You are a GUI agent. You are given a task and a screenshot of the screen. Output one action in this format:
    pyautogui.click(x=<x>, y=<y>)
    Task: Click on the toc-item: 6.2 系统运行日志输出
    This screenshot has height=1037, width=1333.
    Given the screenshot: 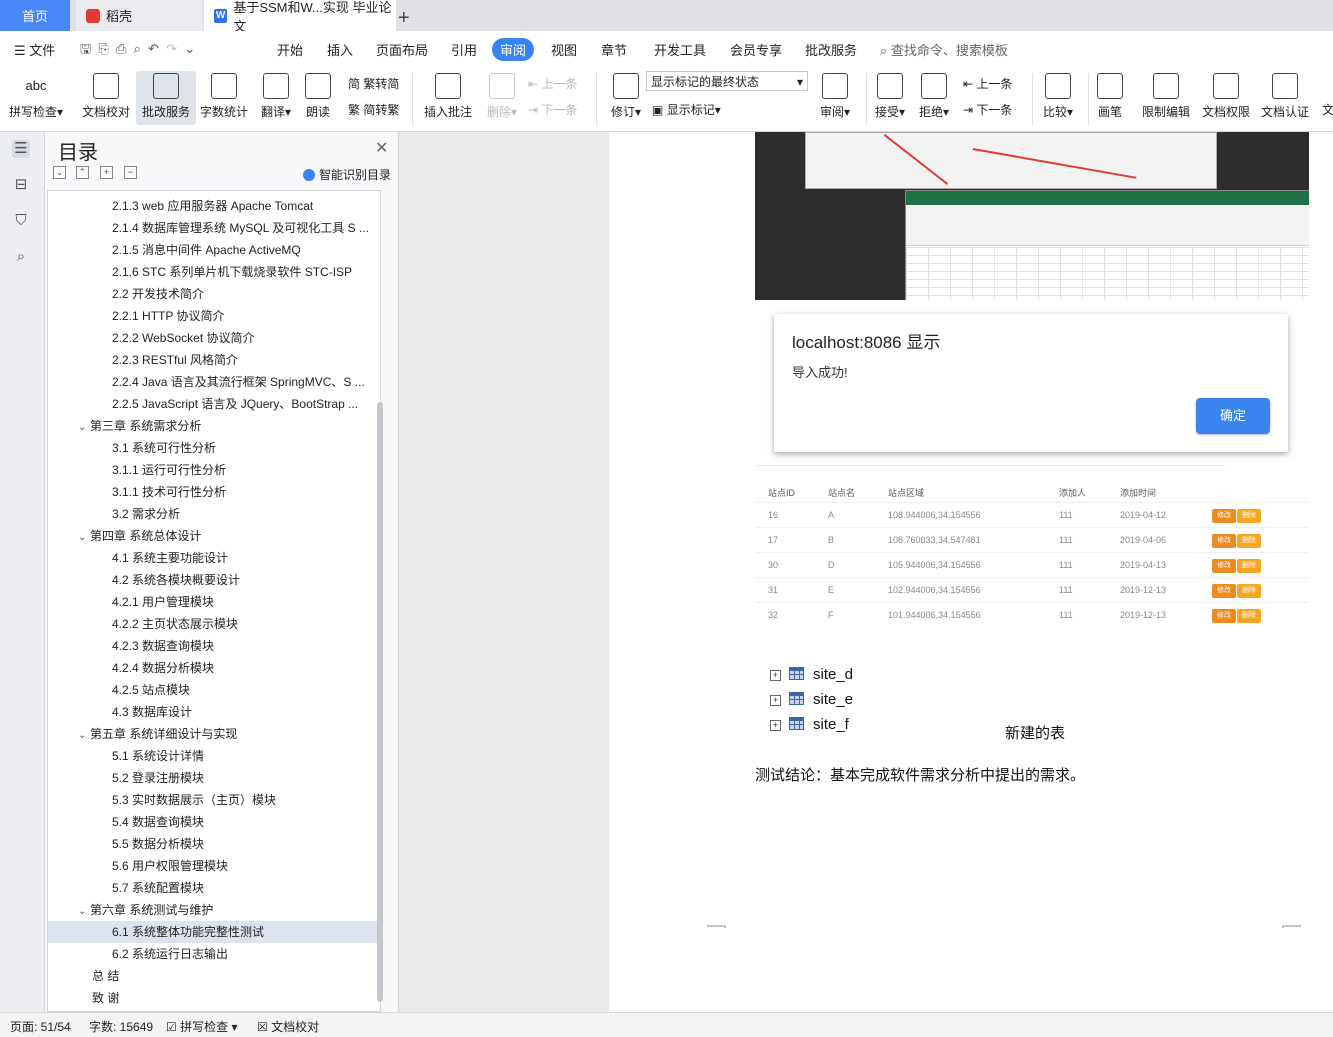 What is the action you would take?
    pyautogui.click(x=213, y=954)
    